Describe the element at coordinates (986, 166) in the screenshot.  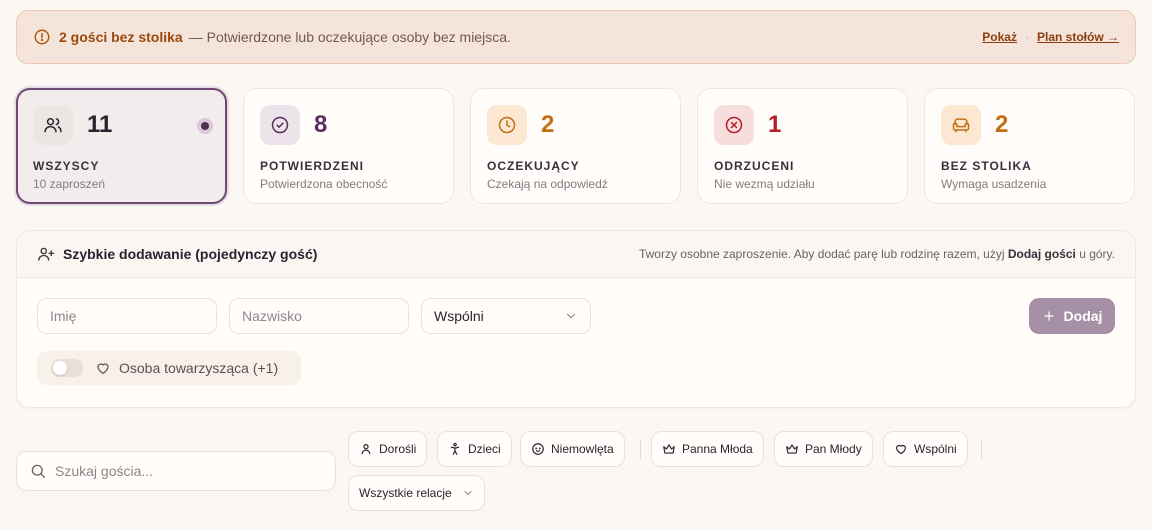
I see `stat-label: BEZ STOLIKA` at that location.